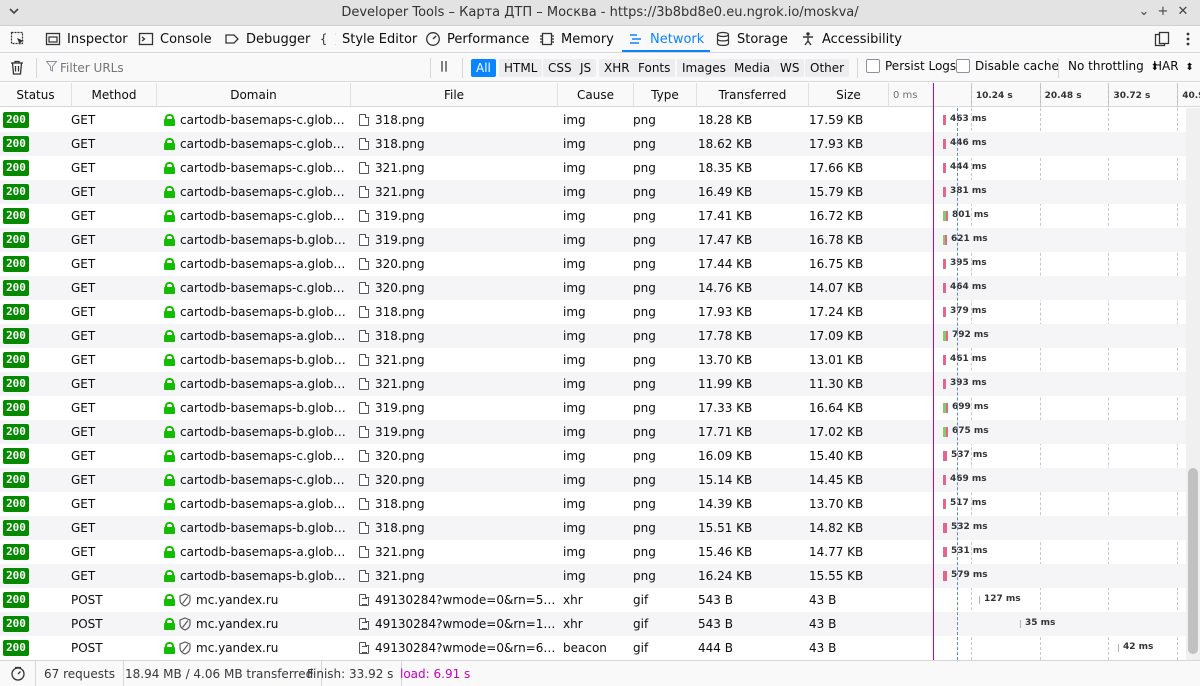  I want to click on waterfall-time-label: 463 ms, so click(968, 119).